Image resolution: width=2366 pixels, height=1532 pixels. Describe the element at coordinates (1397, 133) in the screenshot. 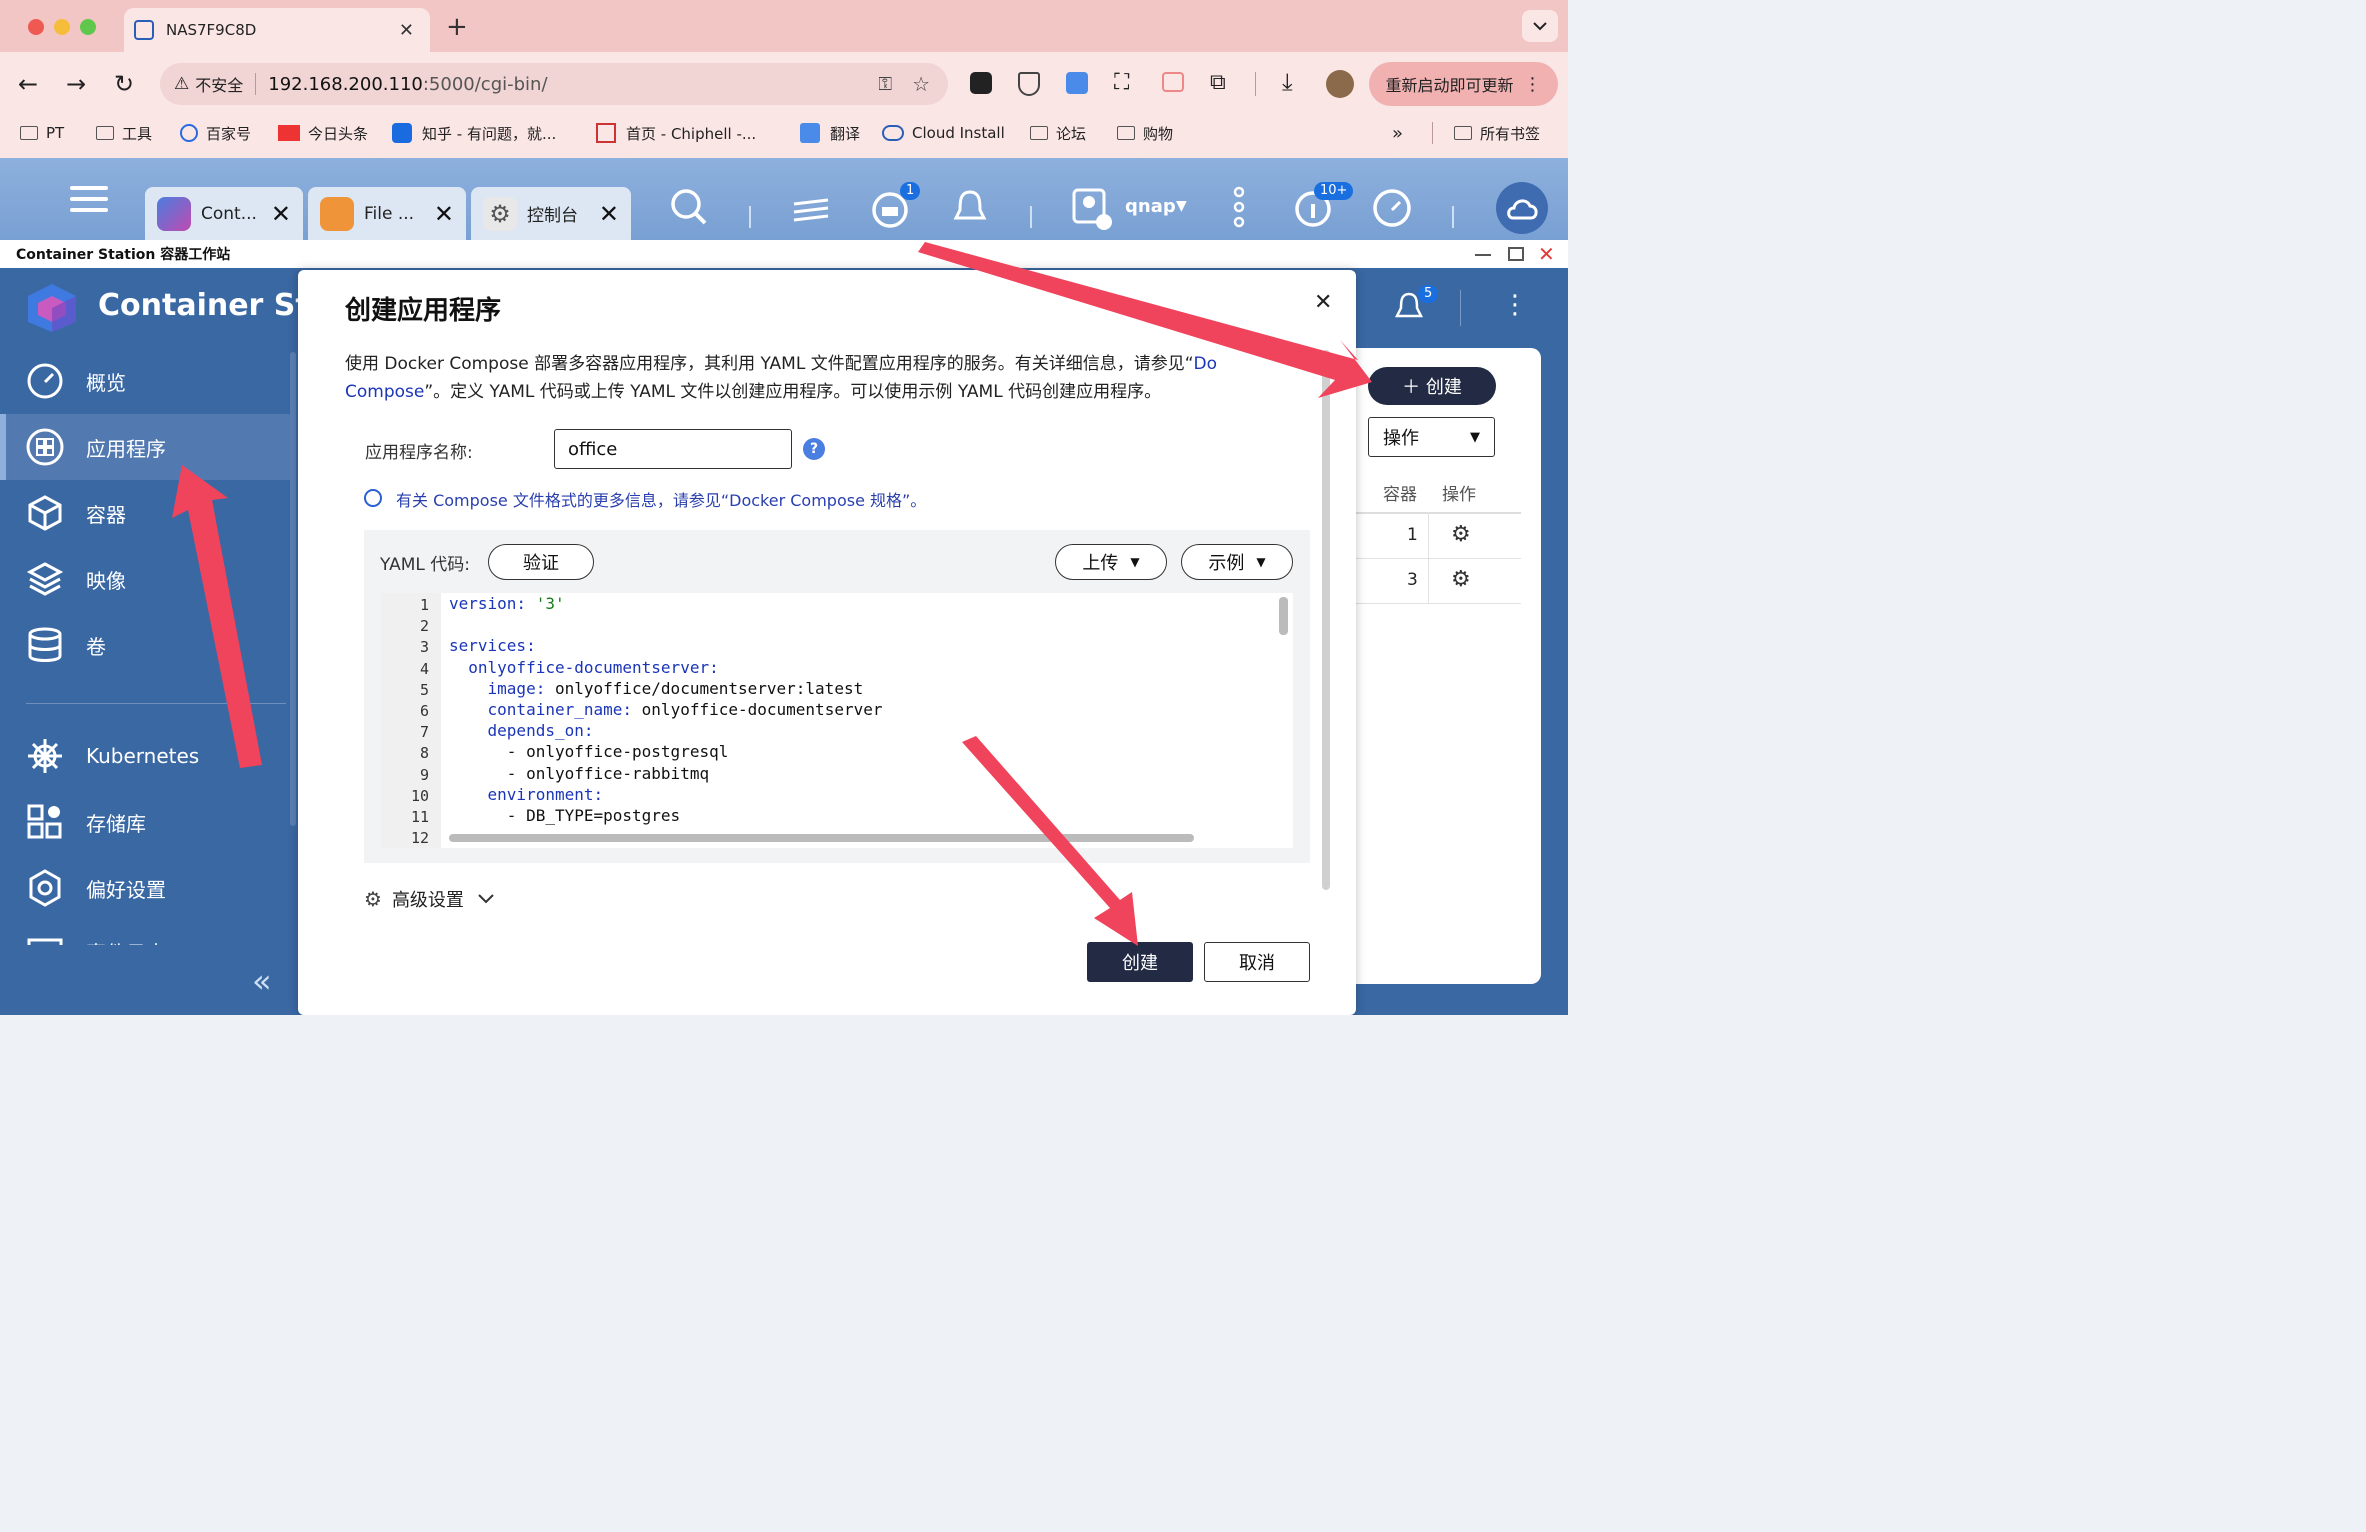

I see `bookmarks-overflow-button: »` at that location.